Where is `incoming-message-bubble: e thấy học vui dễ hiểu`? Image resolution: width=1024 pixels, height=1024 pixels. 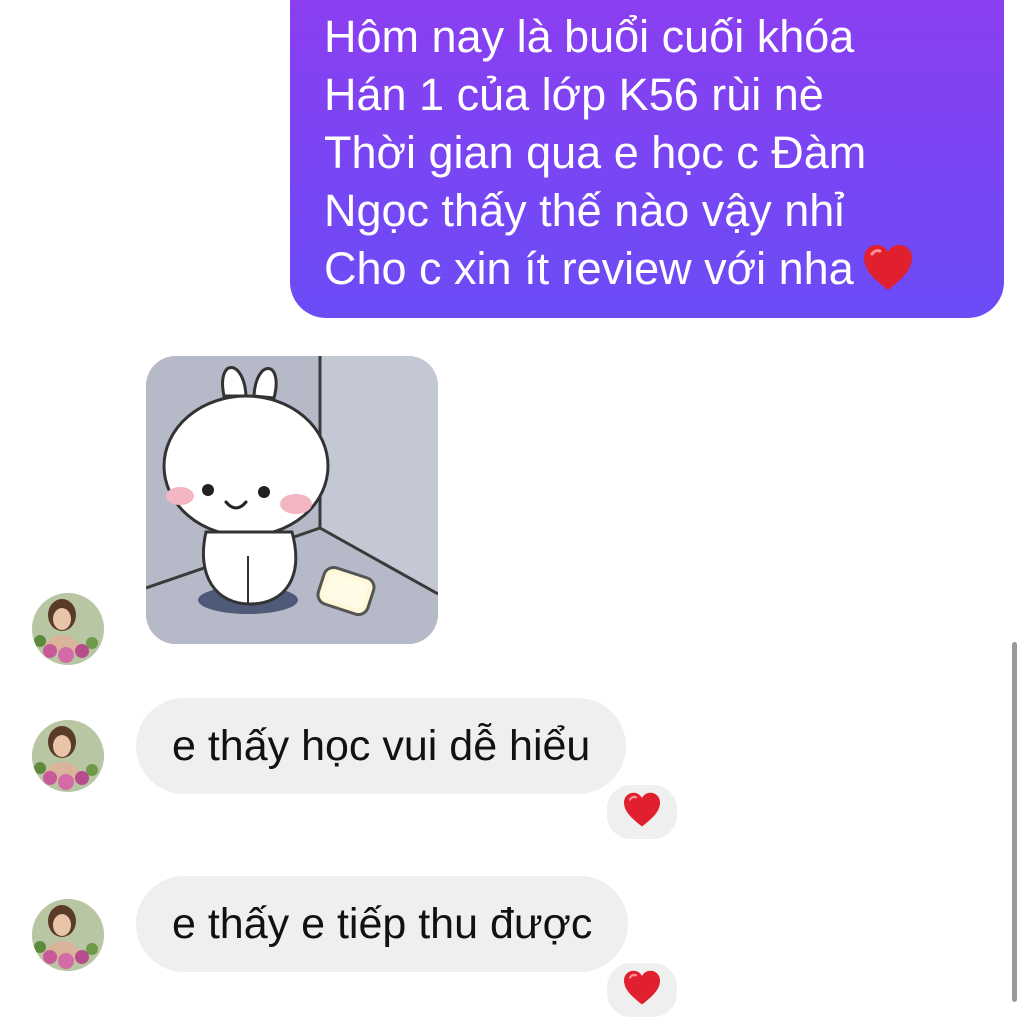 incoming-message-bubble: e thấy học vui dễ hiểu is located at coordinates (381, 746).